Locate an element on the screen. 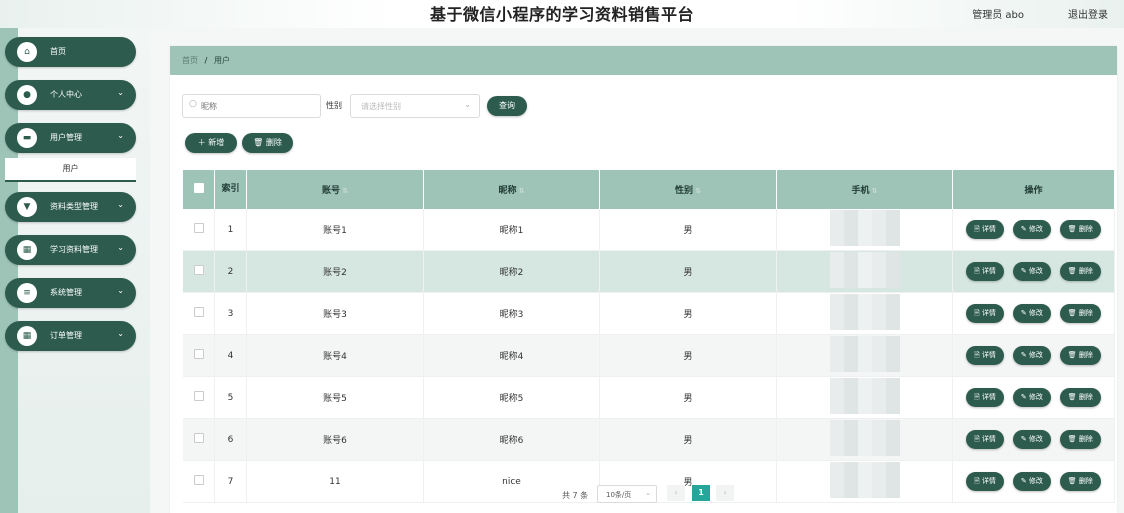  plus-icon: ＋ is located at coordinates (201, 142).